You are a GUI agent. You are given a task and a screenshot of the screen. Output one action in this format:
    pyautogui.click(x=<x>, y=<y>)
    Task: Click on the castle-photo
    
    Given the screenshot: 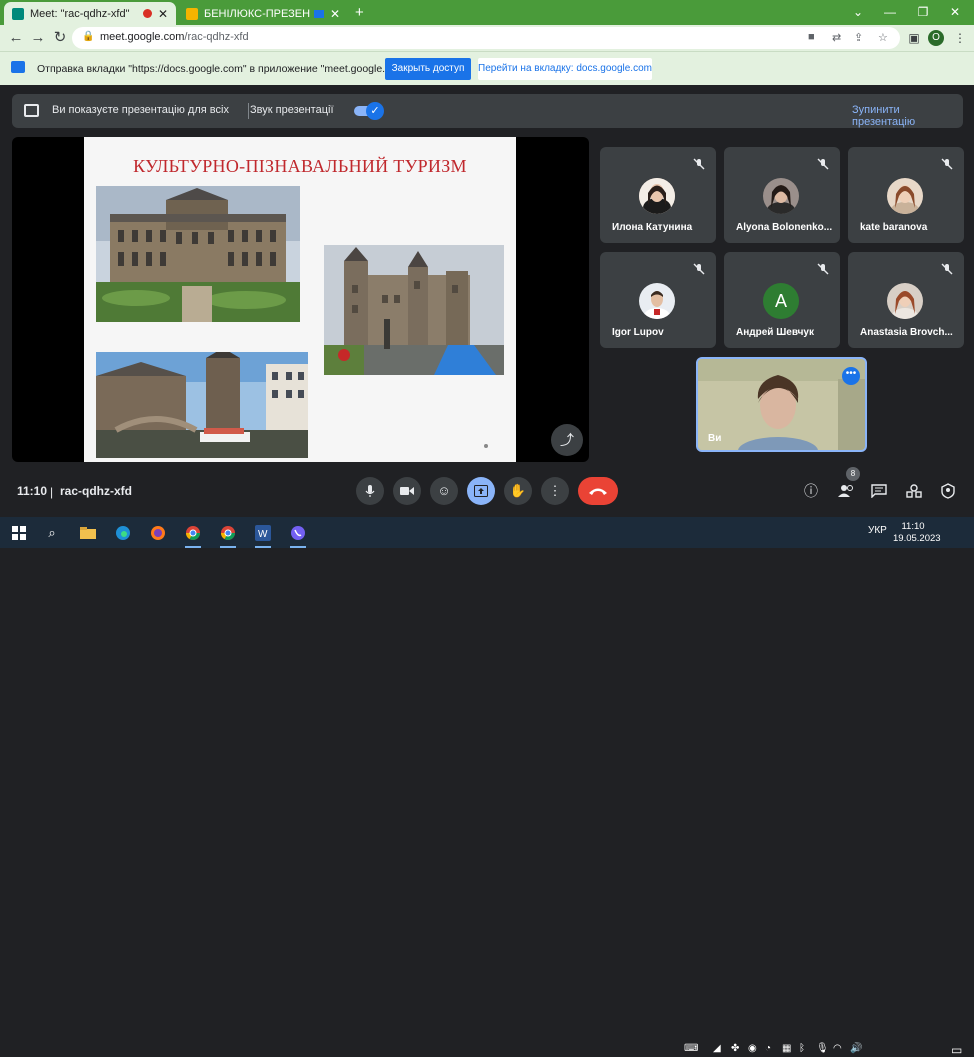 What is the action you would take?
    pyautogui.click(x=414, y=310)
    